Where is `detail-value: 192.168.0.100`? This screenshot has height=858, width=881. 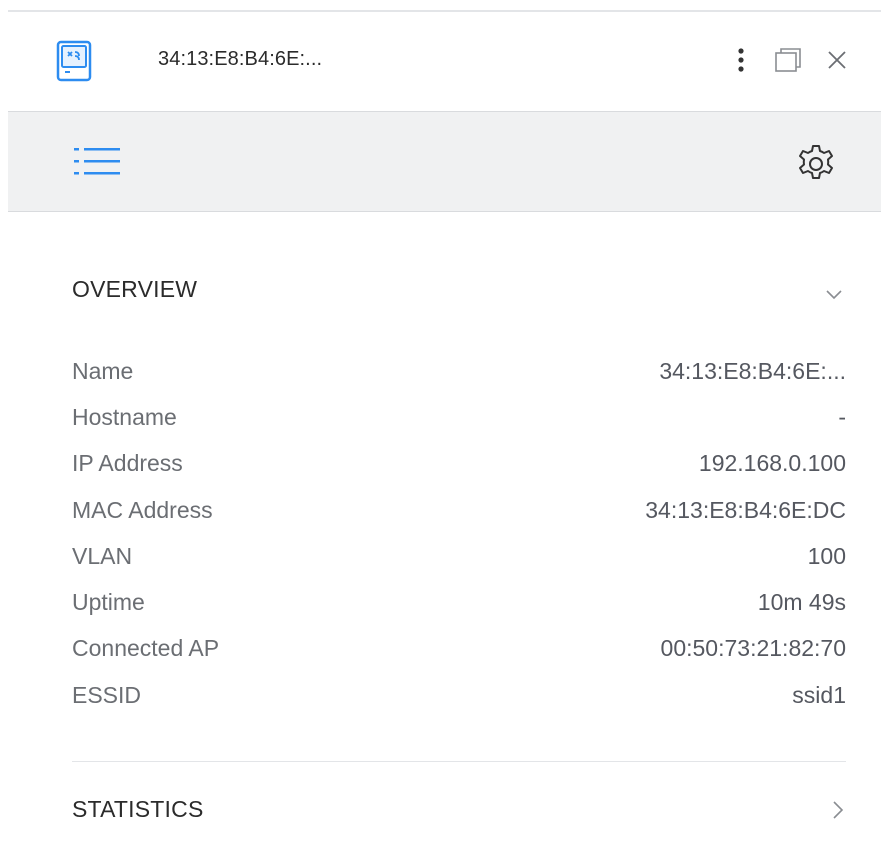
detail-value: 192.168.0.100 is located at coordinates (772, 463).